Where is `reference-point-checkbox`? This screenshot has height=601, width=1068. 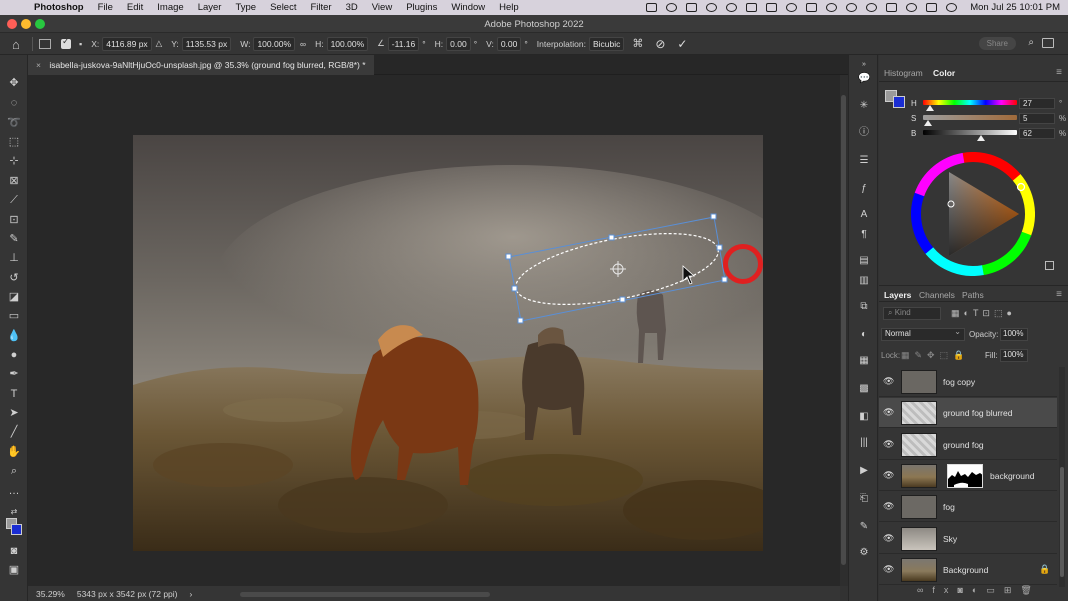
reference-point-checkbox is located at coordinates (66, 42).